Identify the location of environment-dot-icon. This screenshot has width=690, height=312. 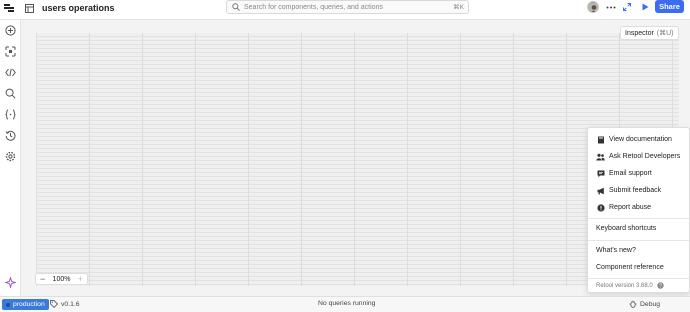
(8, 304).